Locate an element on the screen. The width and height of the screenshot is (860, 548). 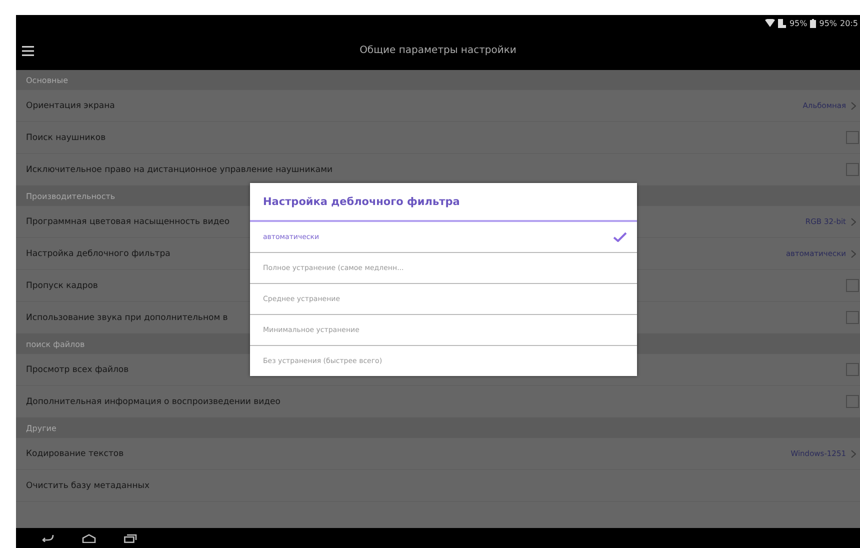
setting-label: Кодирование текстов is located at coordinates (75, 453).